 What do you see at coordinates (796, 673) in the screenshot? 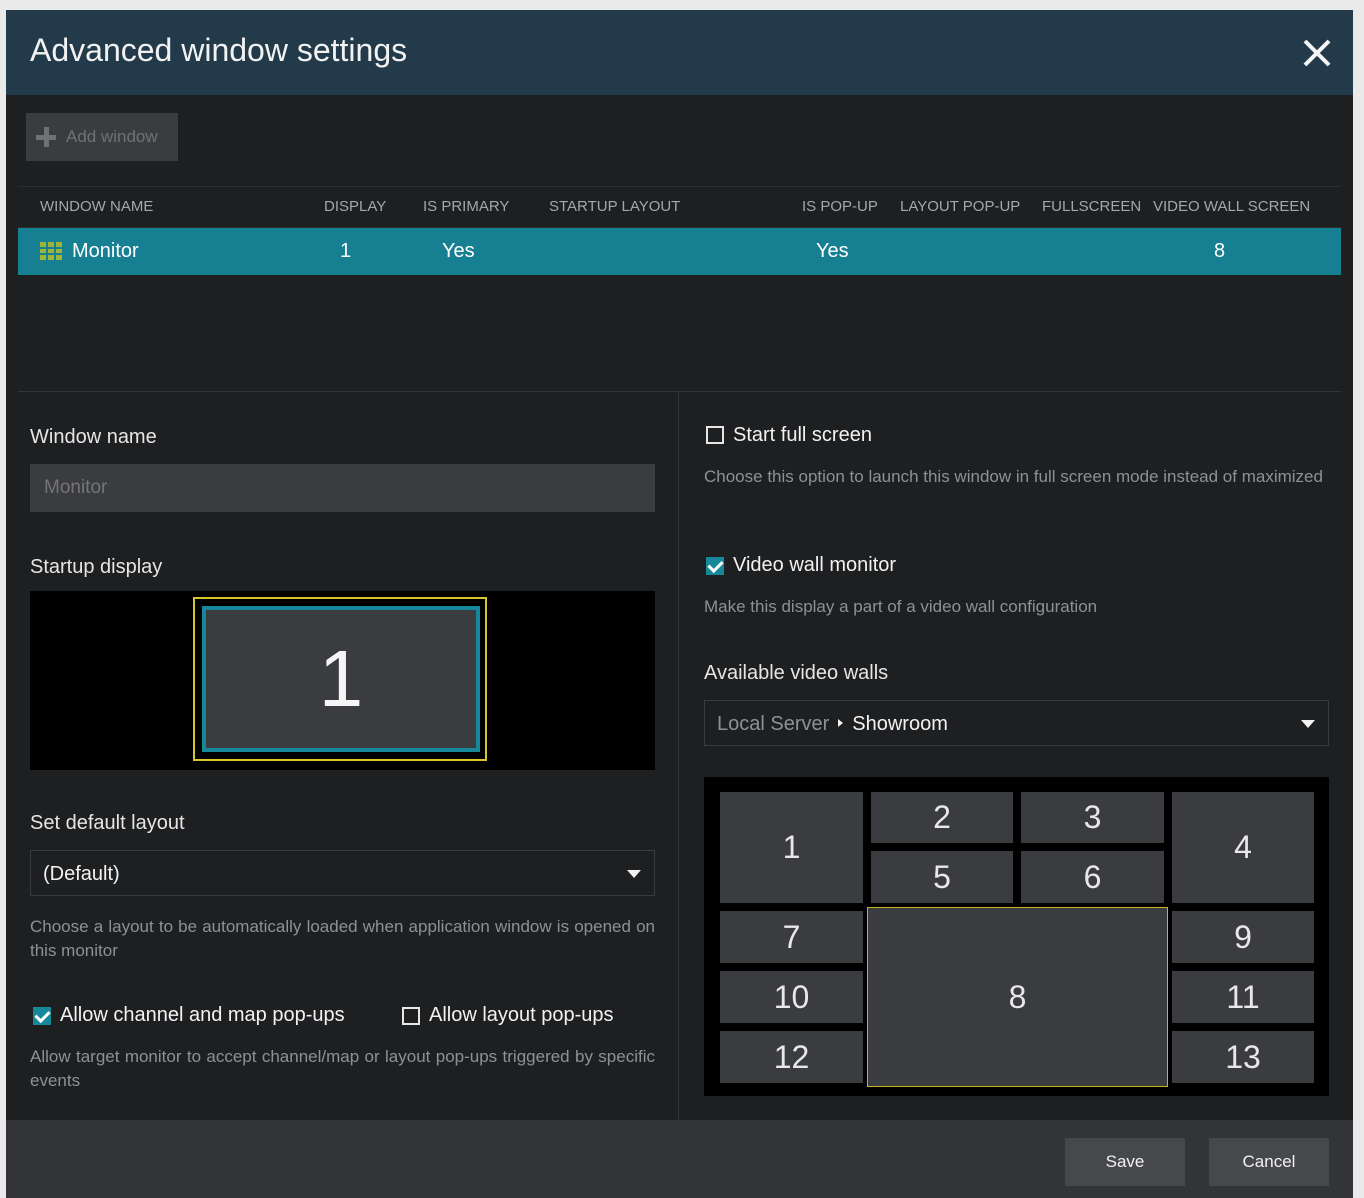
I see `available-walls-label: Available video walls` at bounding box center [796, 673].